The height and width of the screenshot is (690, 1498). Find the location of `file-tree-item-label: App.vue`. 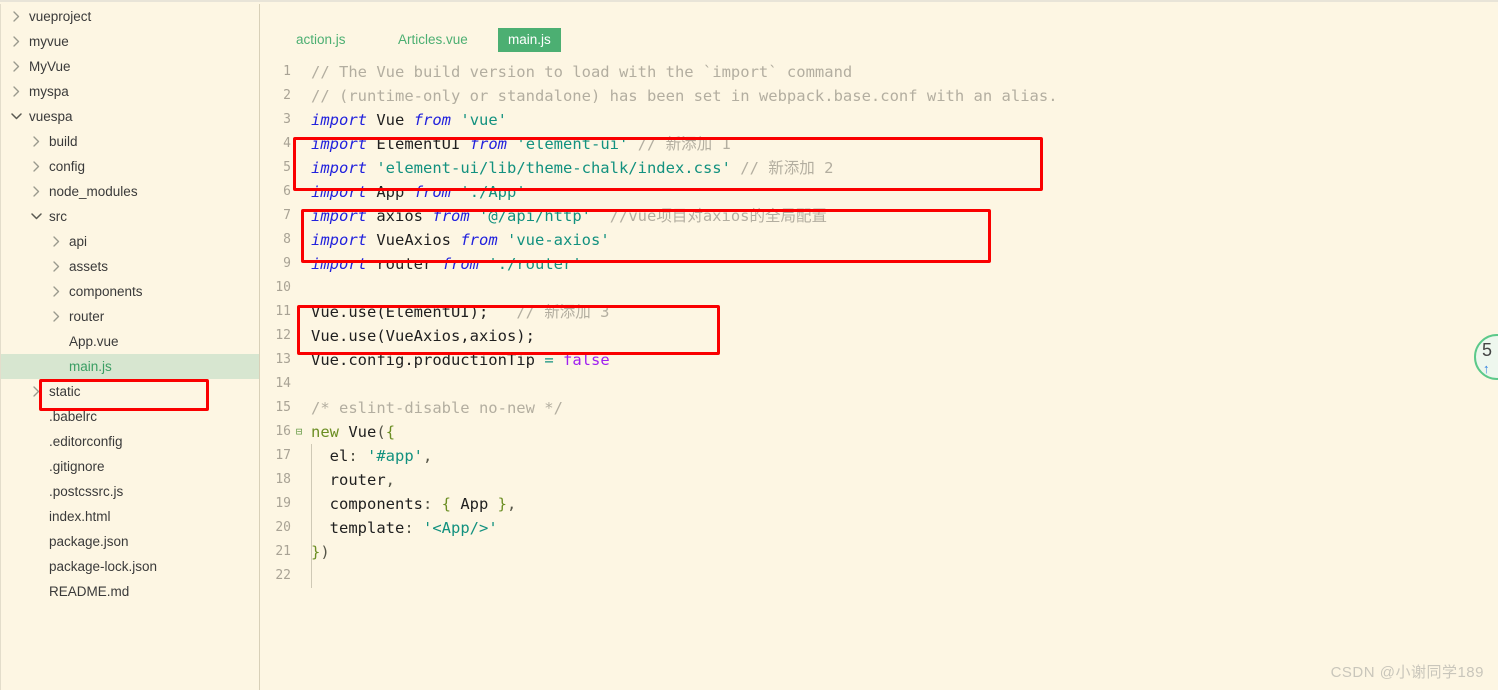

file-tree-item-label: App.vue is located at coordinates (94, 341).